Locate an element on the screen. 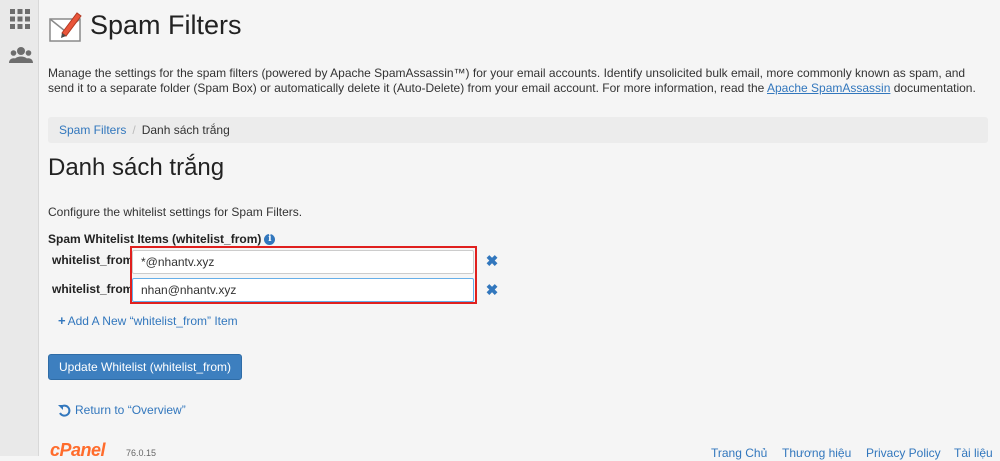  whitelist-items-label: Spam Whitelist Items (whitelist_from) i is located at coordinates (162, 239).